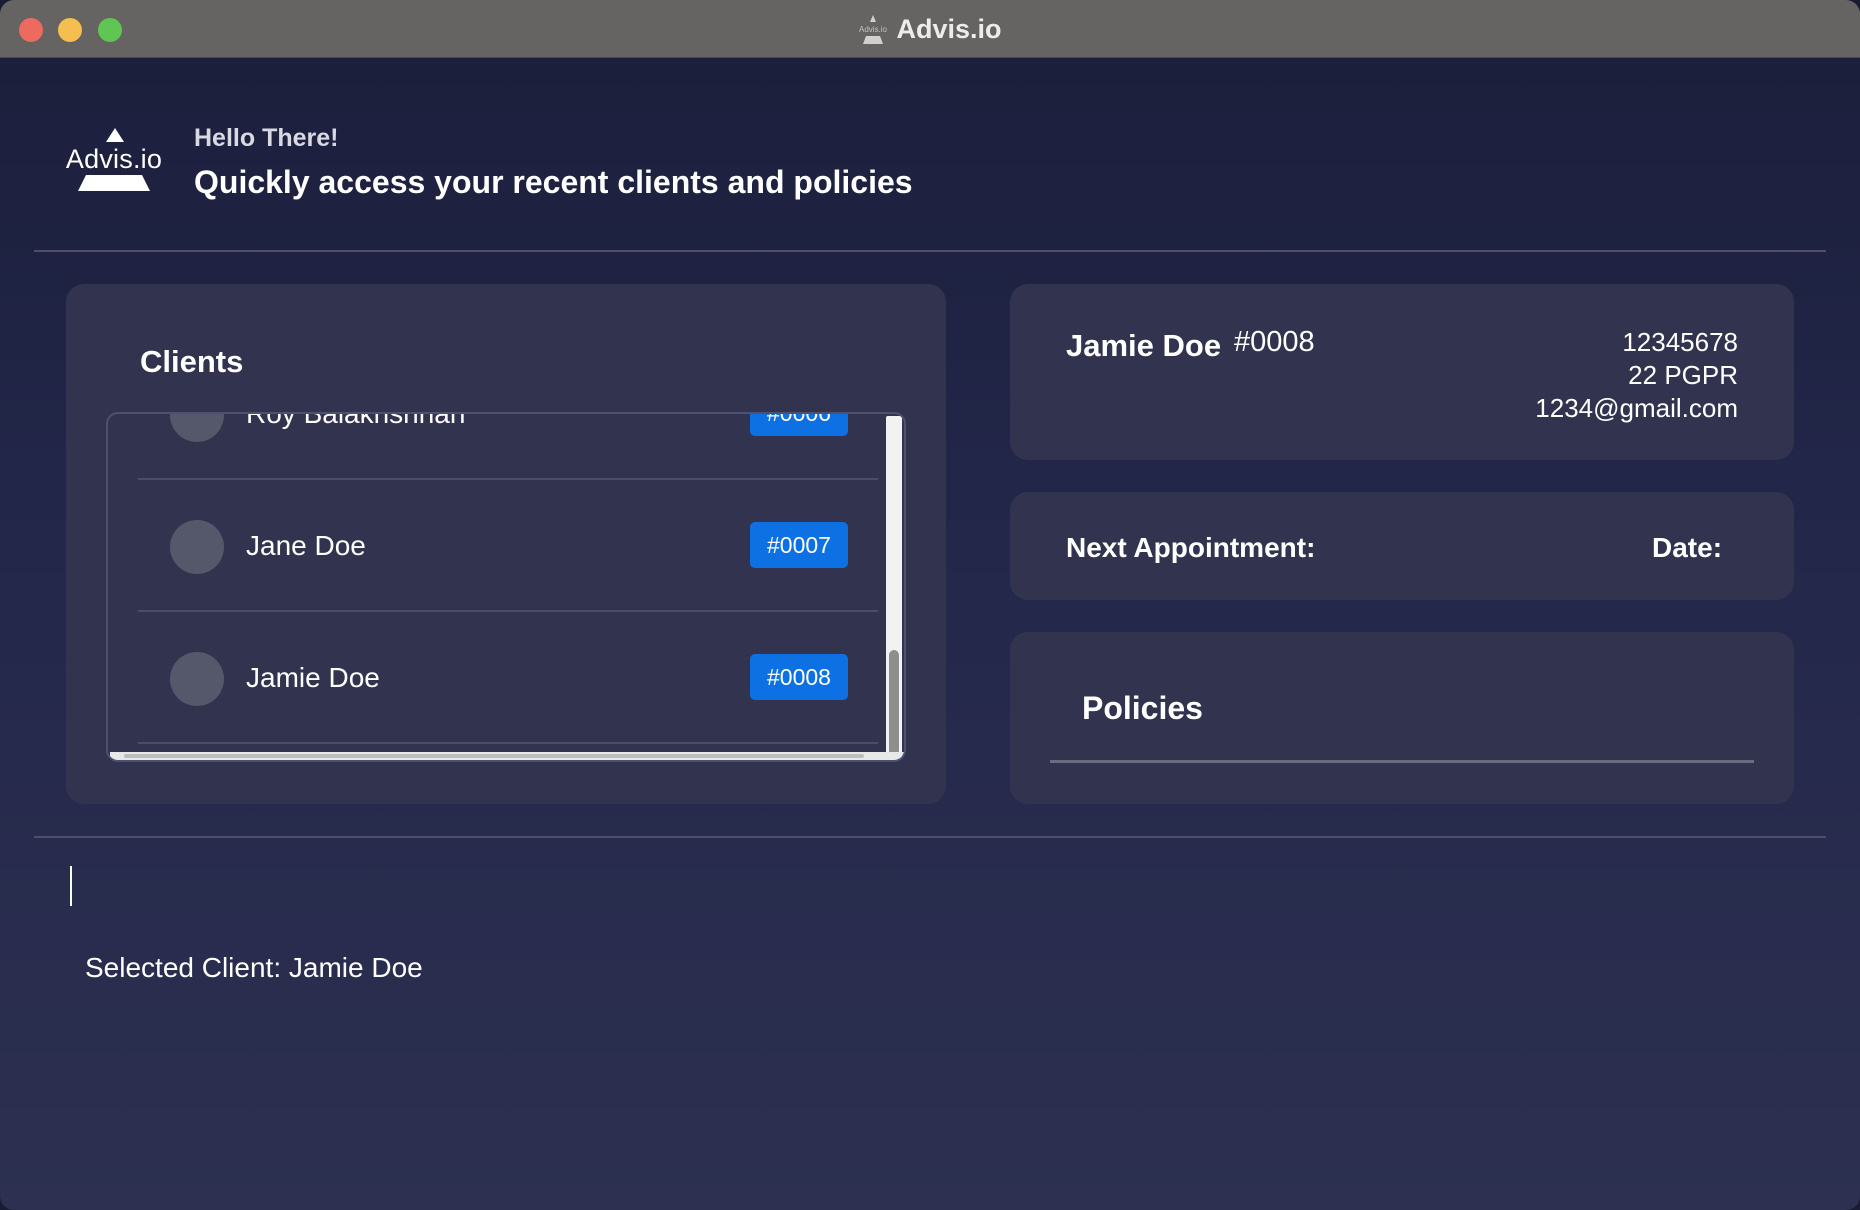 The height and width of the screenshot is (1210, 1860). What do you see at coordinates (313, 677) in the screenshot?
I see `client-name: Jamie Doe` at bounding box center [313, 677].